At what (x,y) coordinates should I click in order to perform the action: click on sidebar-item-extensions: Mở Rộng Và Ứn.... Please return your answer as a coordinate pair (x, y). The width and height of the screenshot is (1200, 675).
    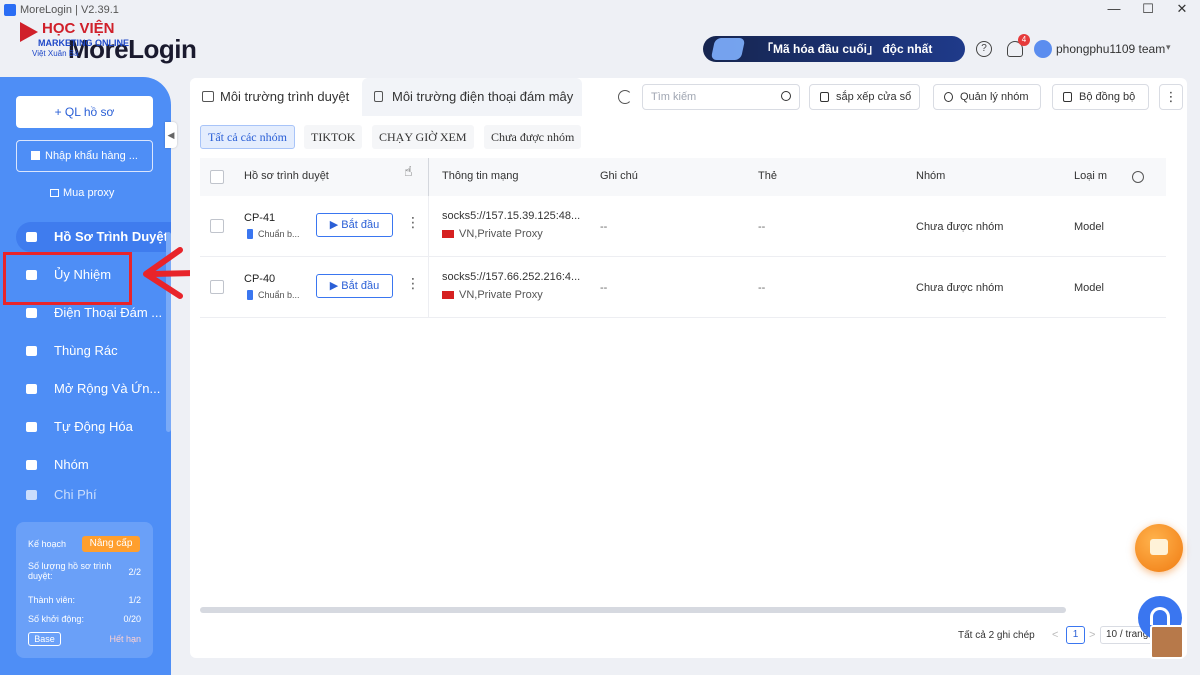
    Looking at the image, I should click on (90, 389).